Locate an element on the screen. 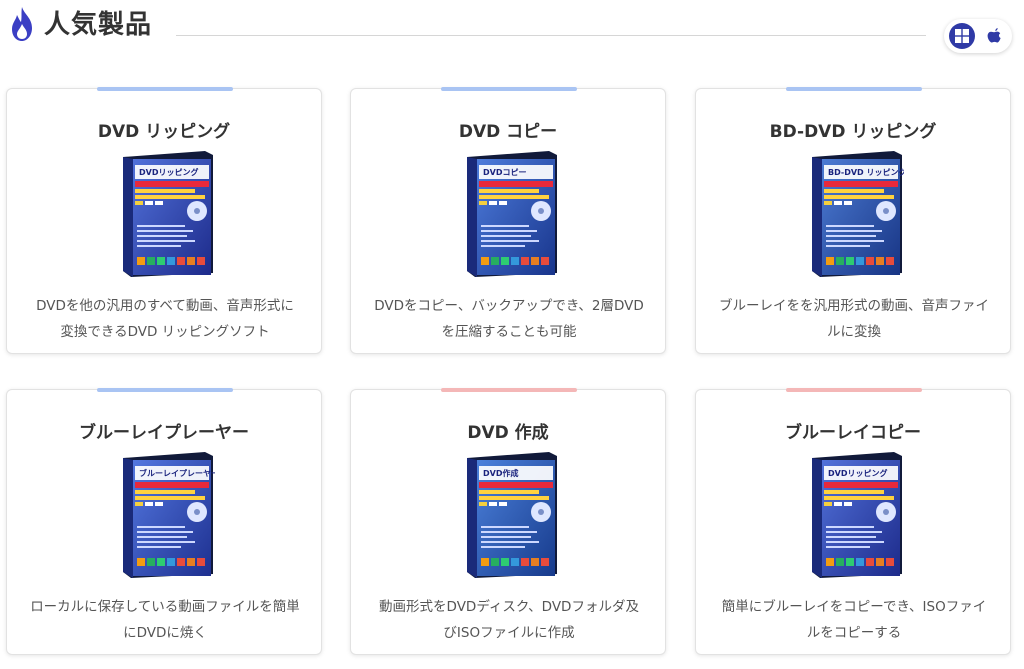 This screenshot has width=1024, height=669. description-line: 簡単にブルーレイをコピーでき、ISOファイ is located at coordinates (854, 607).